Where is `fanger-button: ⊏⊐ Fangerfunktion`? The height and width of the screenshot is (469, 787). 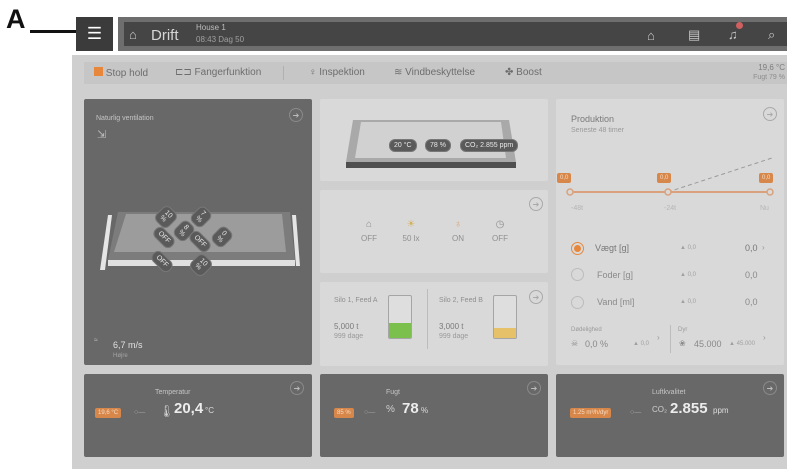
fanger-button: ⊏⊐ Fangerfunktion is located at coordinates (218, 72).